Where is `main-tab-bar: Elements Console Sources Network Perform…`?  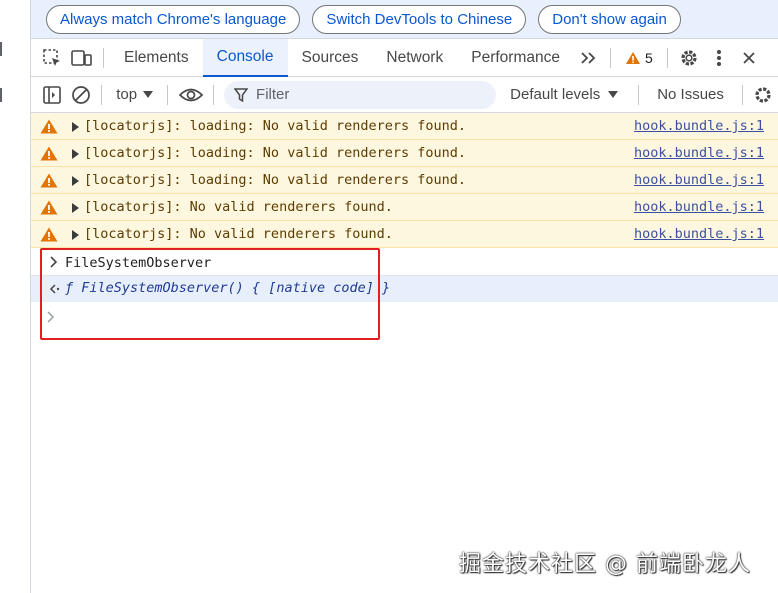
main-tab-bar: Elements Console Sources Network Perform… is located at coordinates (404, 57).